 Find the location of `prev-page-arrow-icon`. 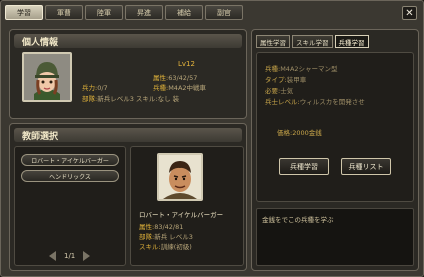

prev-page-arrow-icon is located at coordinates (52, 256).